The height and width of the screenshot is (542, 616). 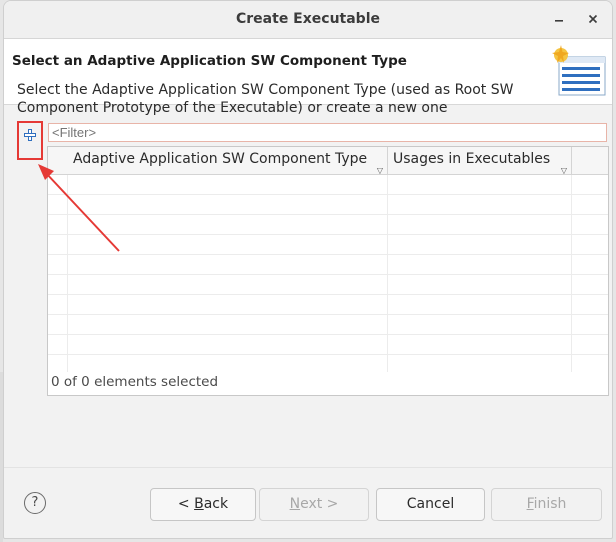 I want to click on back-button: < Back, so click(x=203, y=504).